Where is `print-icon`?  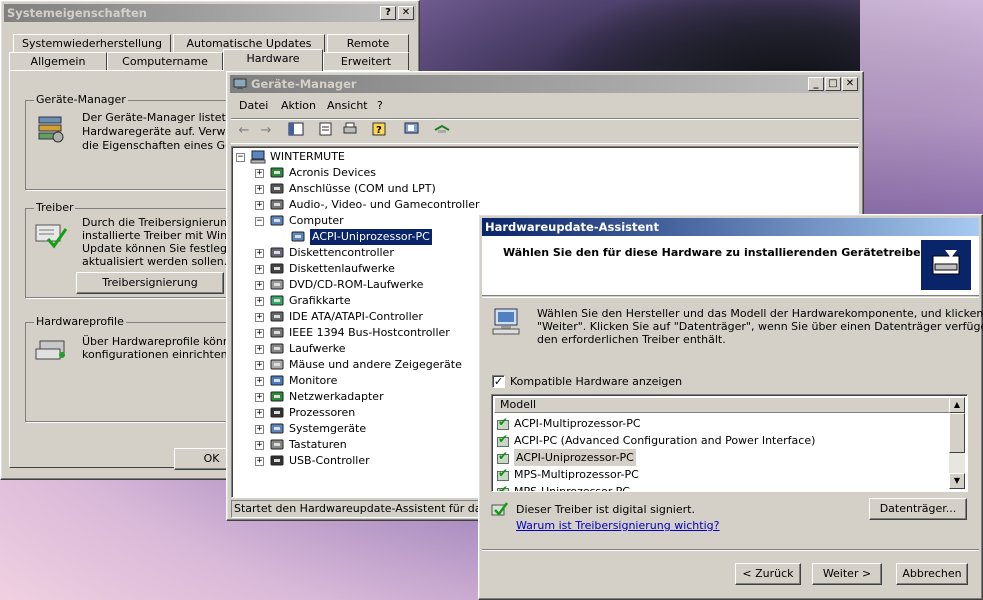 print-icon is located at coordinates (350, 131).